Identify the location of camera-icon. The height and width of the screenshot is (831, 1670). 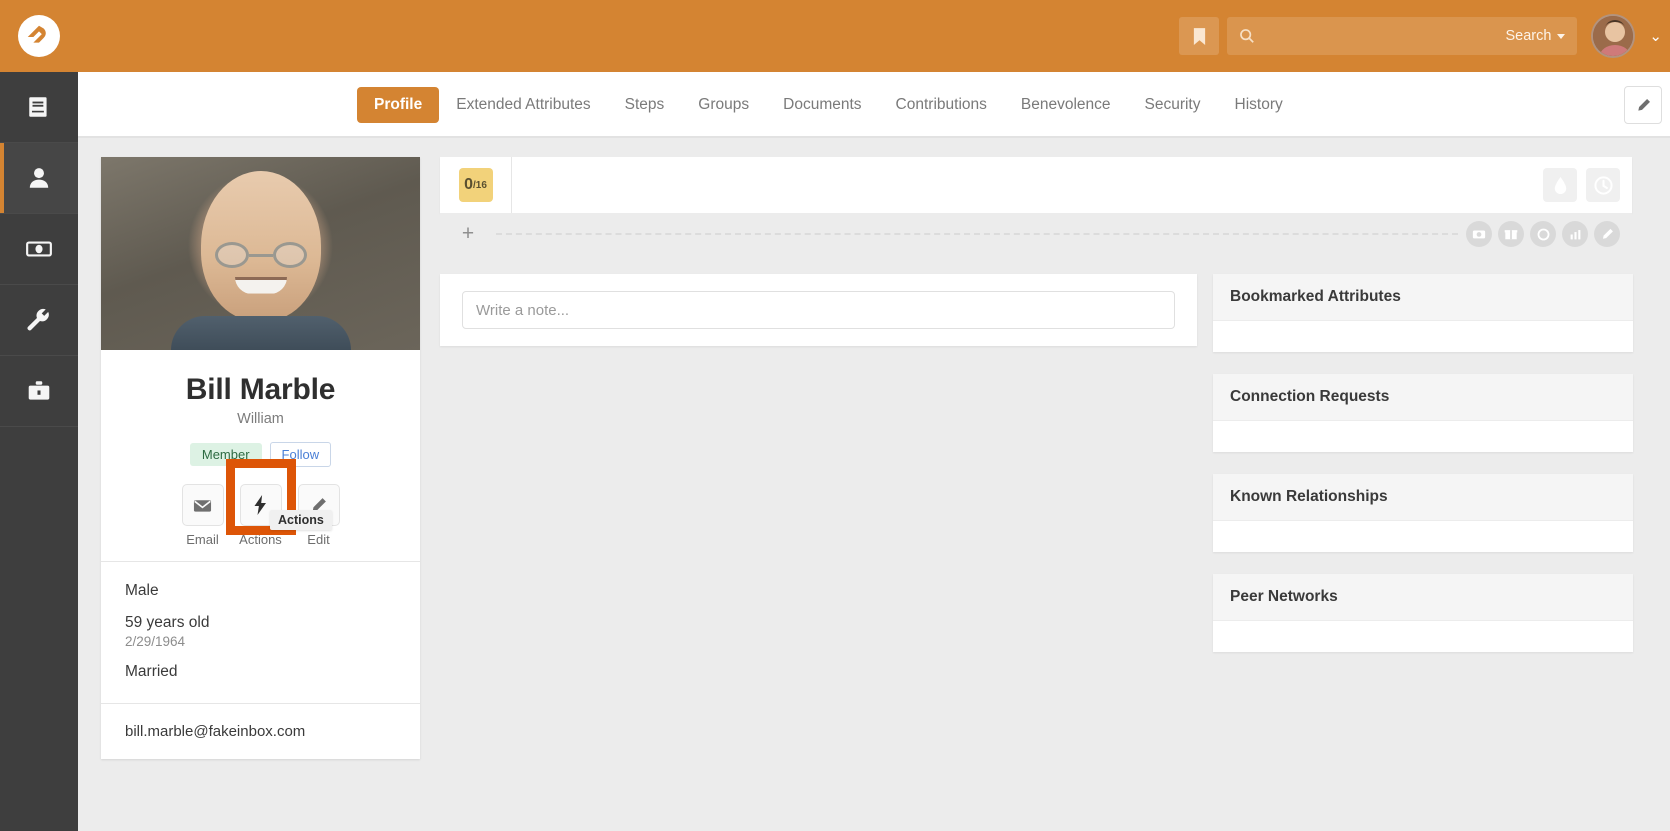
(1479, 234).